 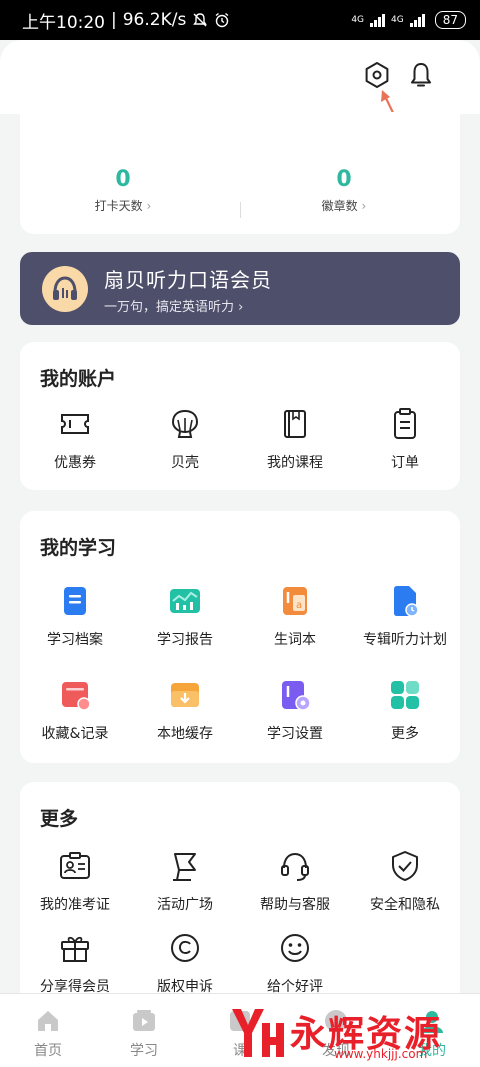 What do you see at coordinates (258, 1033) in the screenshot?
I see `watermark-logo-icon` at bounding box center [258, 1033].